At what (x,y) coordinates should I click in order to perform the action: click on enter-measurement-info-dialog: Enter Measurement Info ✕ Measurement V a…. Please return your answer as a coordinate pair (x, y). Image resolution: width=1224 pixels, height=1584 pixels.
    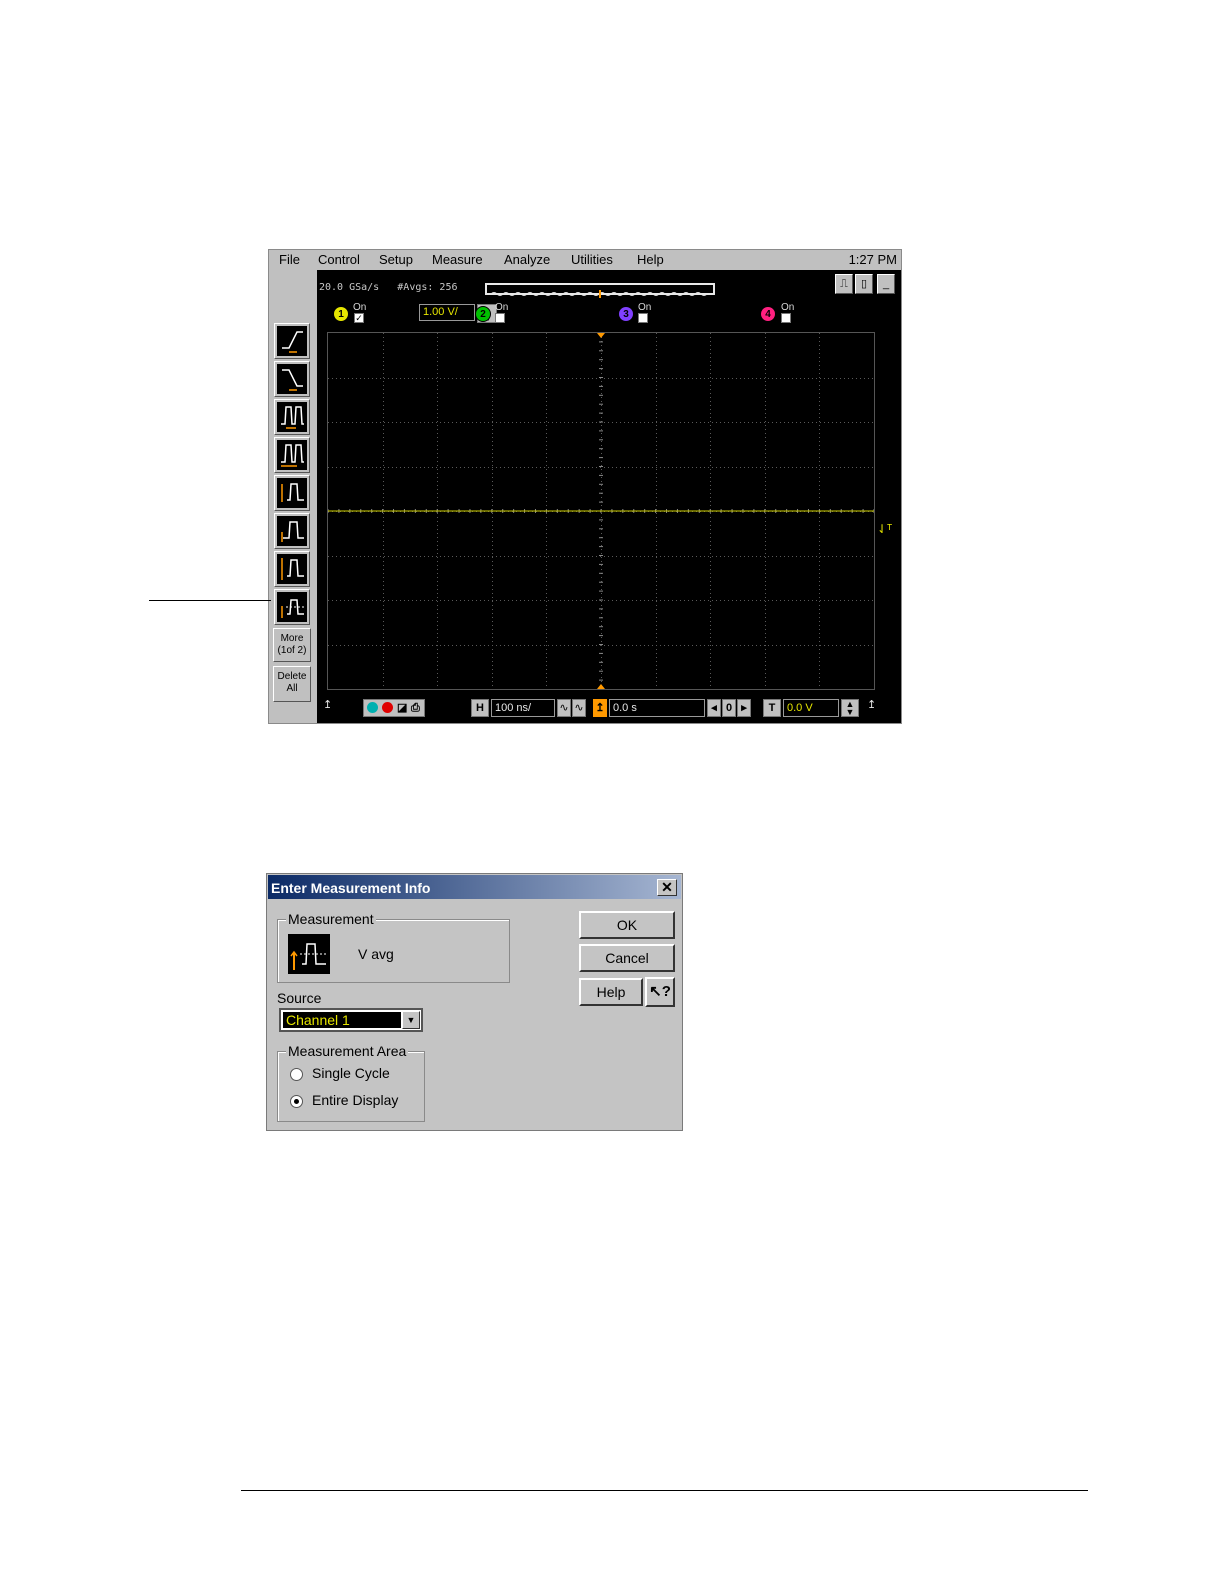
    Looking at the image, I should click on (474, 1002).